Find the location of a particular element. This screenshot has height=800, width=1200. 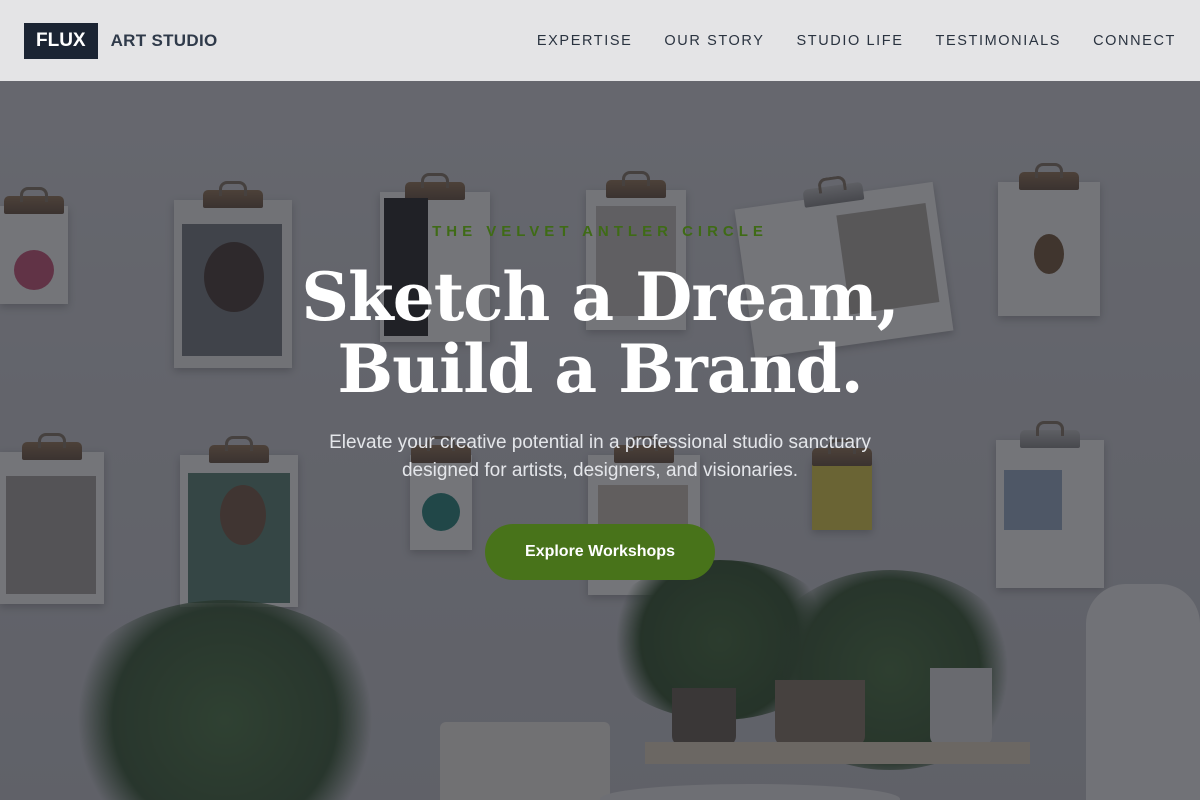

headline-line-2: Build a Brand. is located at coordinates (600, 369).